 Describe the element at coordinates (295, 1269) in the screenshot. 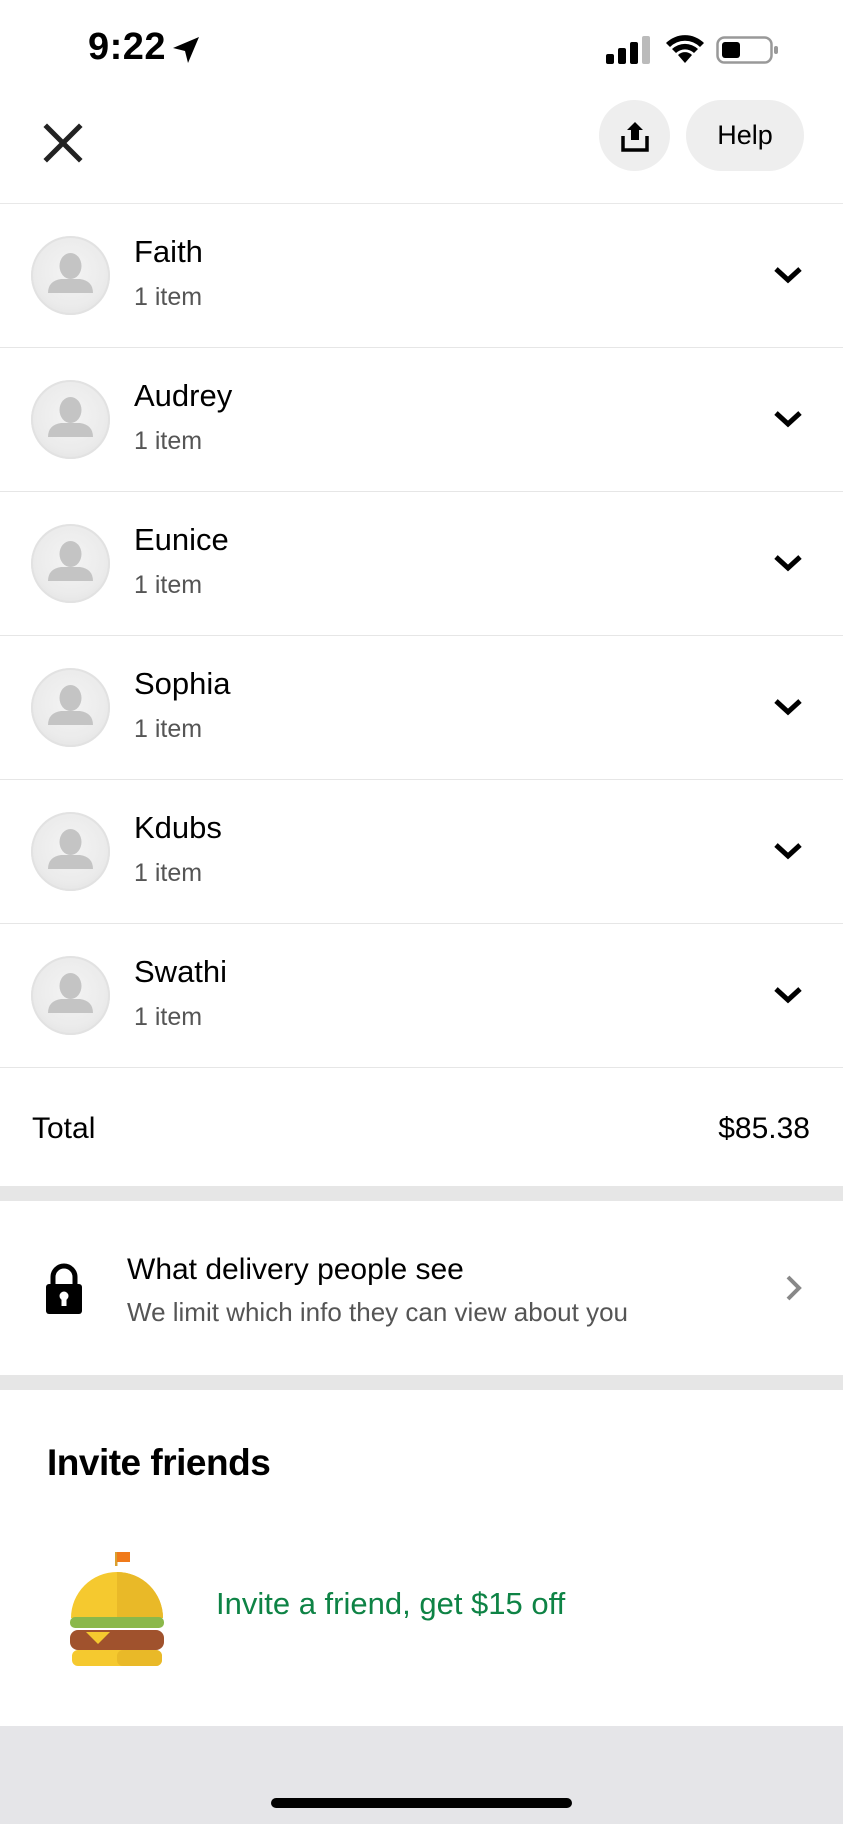

I see `privacy-title: What delivery people see` at that location.